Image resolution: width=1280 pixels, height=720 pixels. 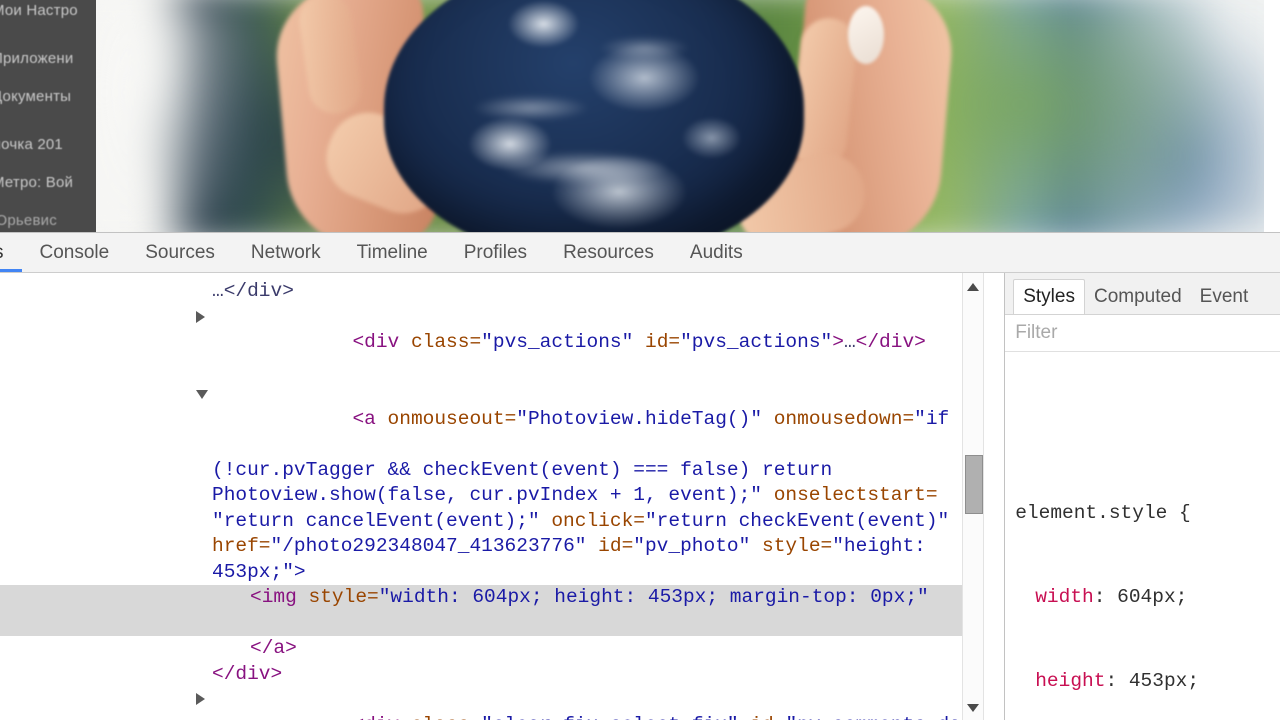 I want to click on elements-tree-scrollbar, so click(x=973, y=496).